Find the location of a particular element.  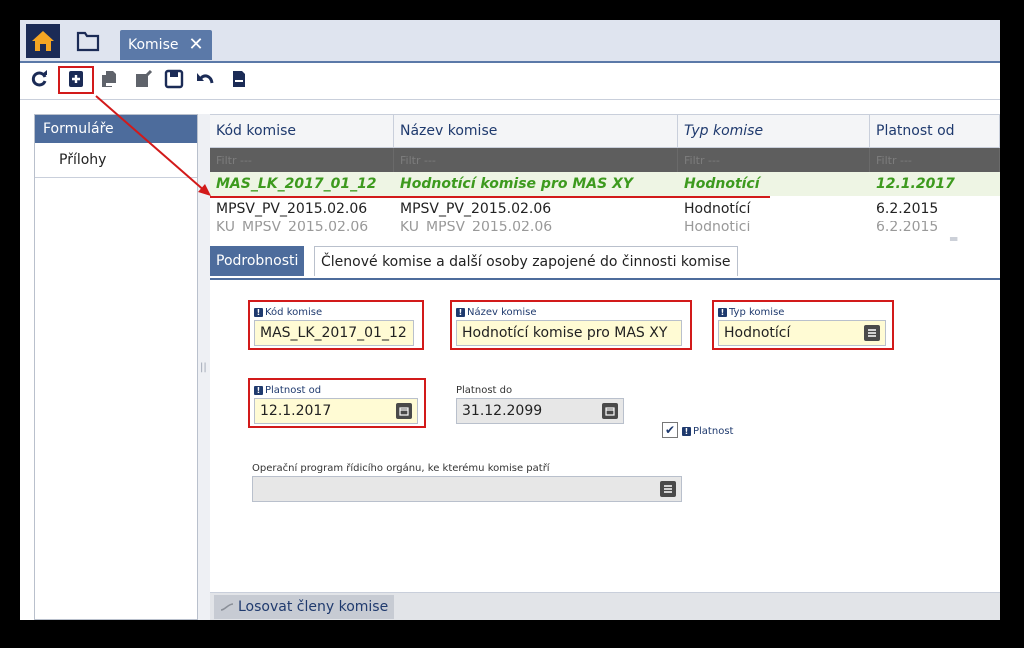

column-header-kod: Kód komise is located at coordinates (302, 131).